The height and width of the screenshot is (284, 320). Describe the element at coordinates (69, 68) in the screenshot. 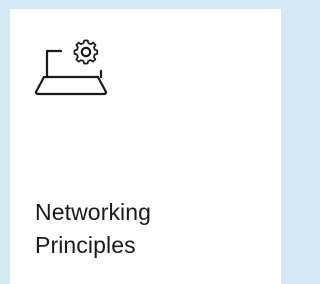

I see `laptop-gear-icon` at that location.